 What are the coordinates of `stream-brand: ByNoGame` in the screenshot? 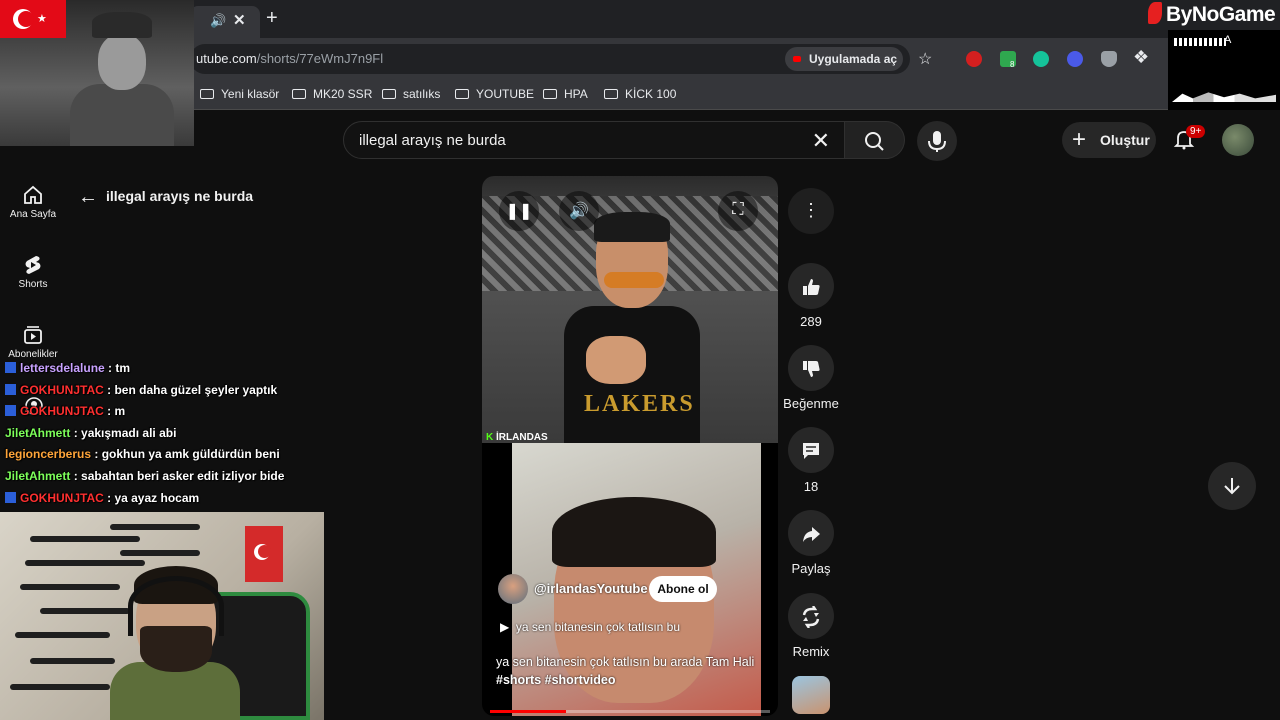 It's located at (1212, 14).